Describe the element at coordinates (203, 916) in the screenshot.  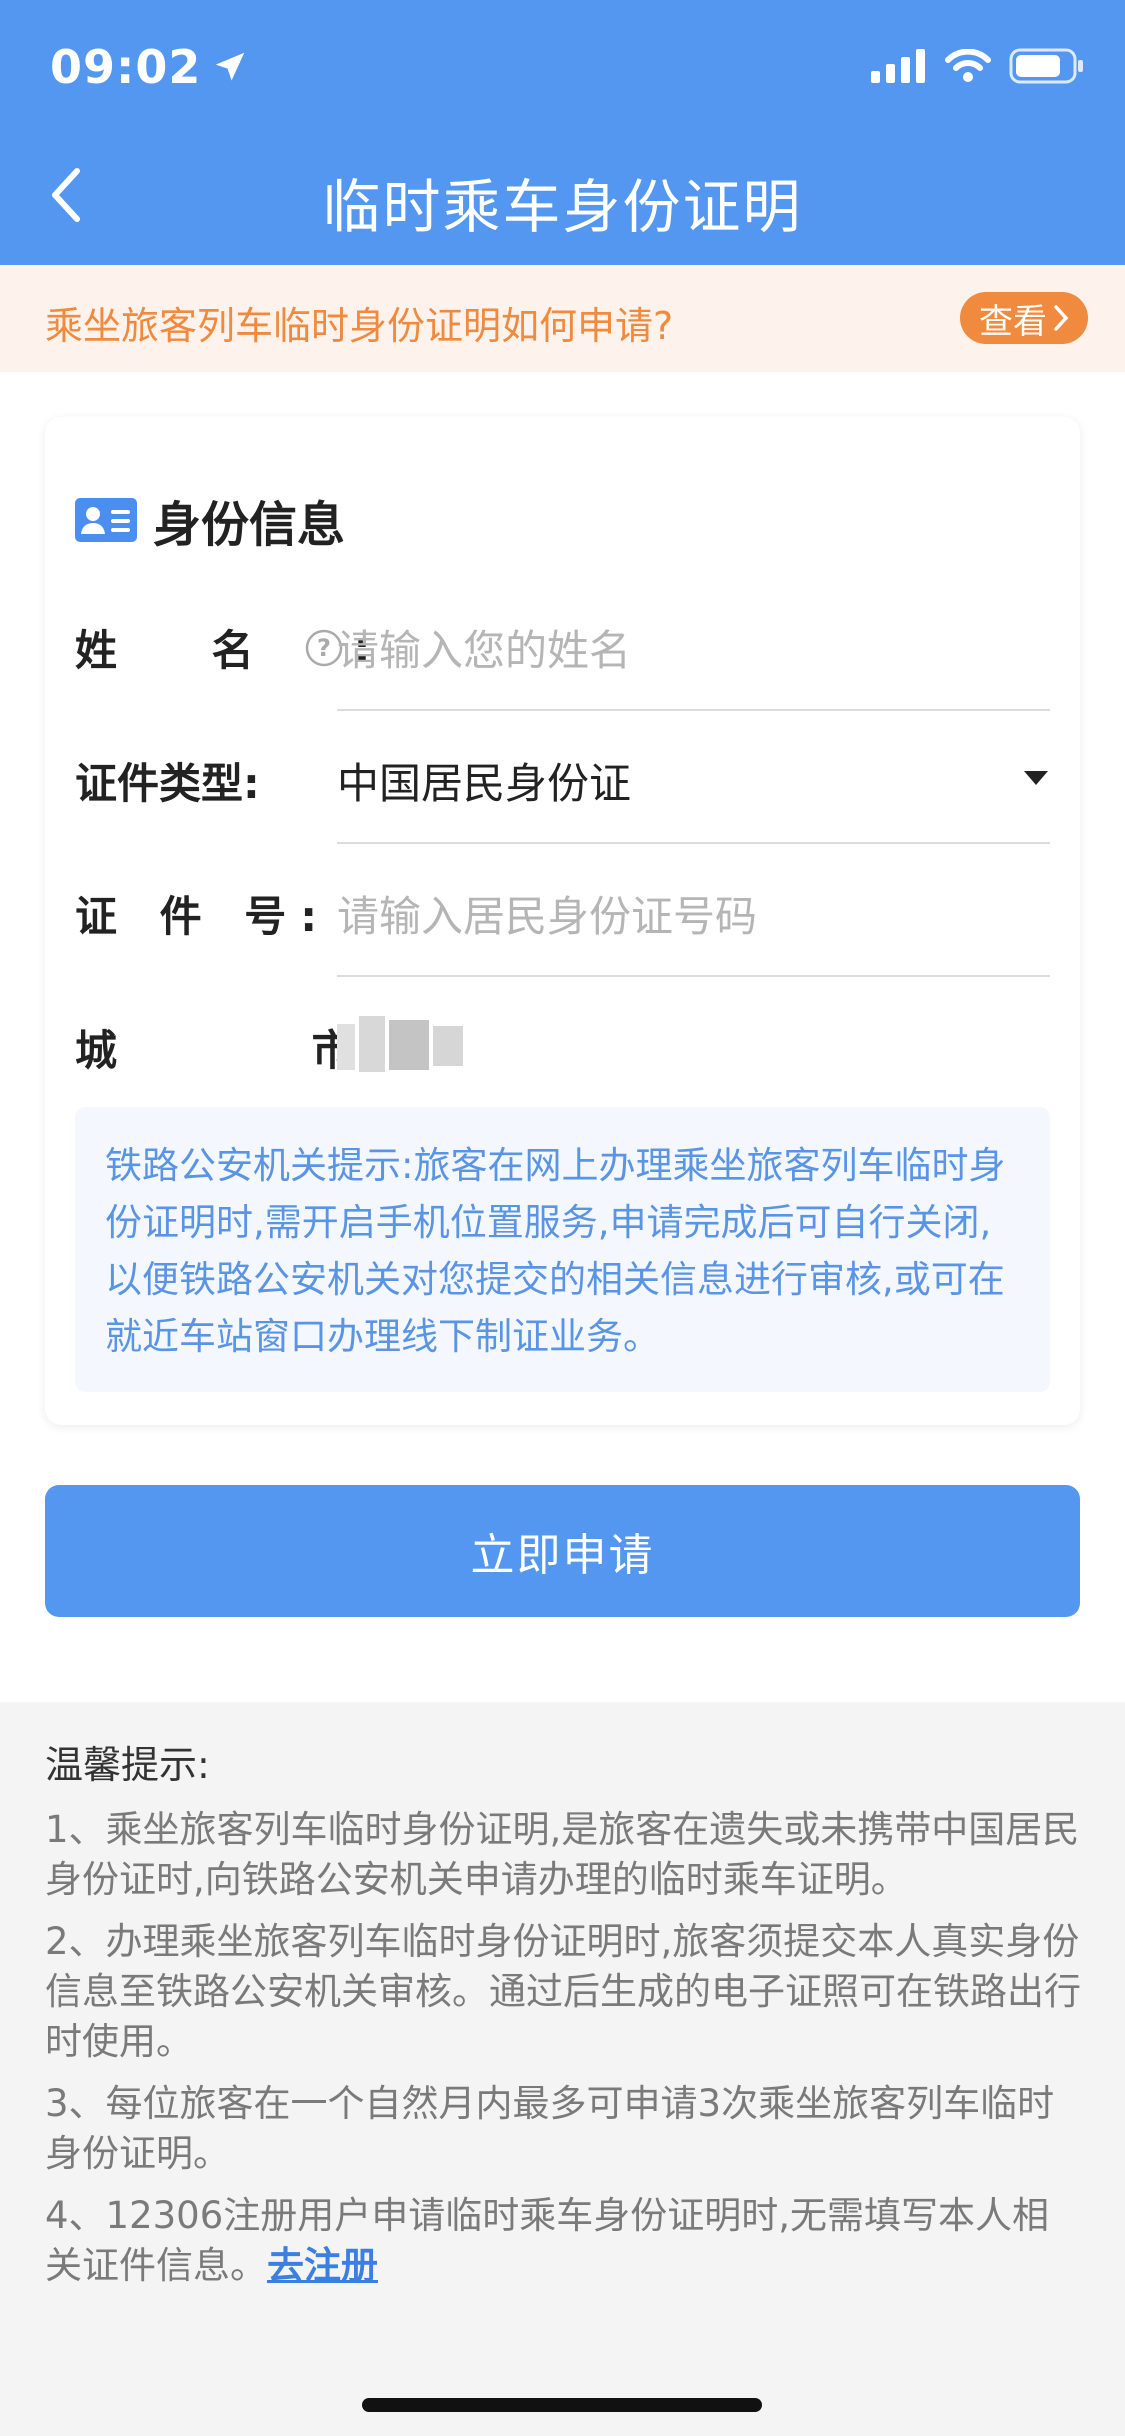
I see `id-number-label: 证 件 号:` at that location.